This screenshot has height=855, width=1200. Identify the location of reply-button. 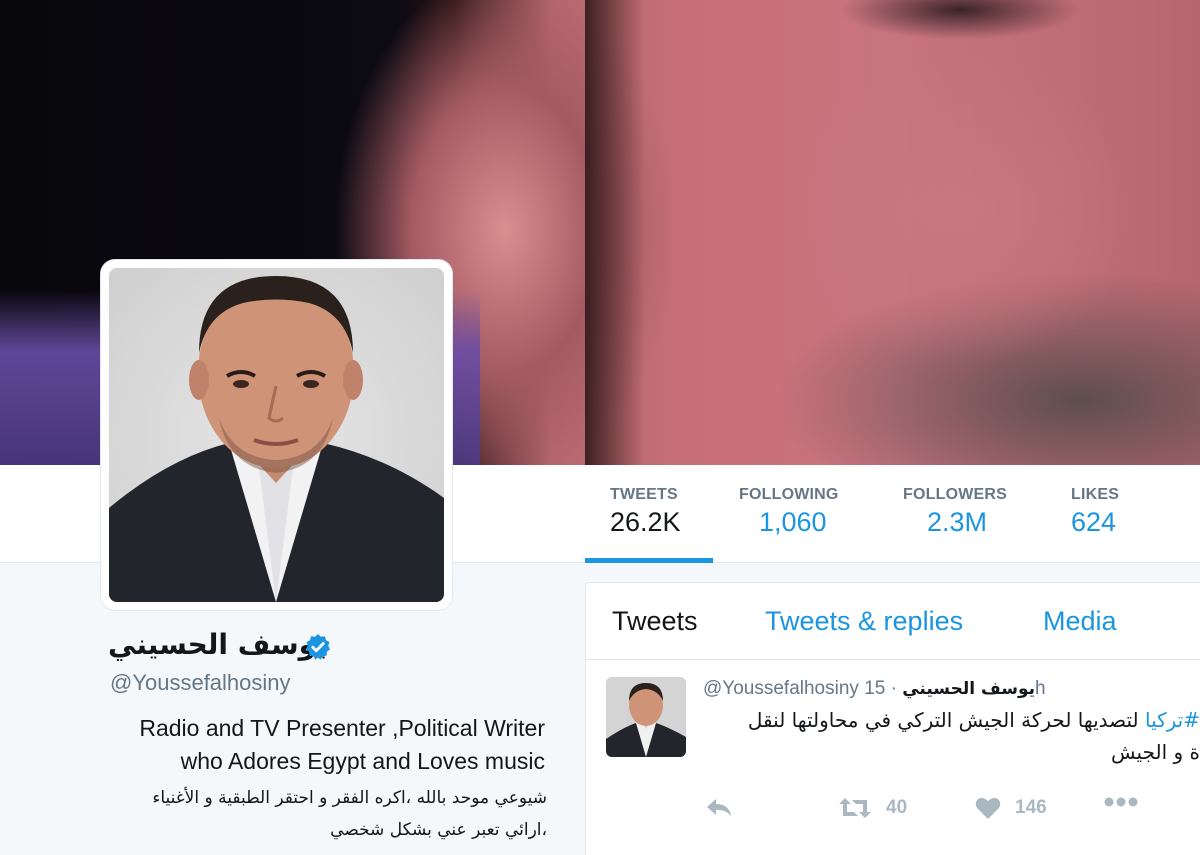
(719, 808).